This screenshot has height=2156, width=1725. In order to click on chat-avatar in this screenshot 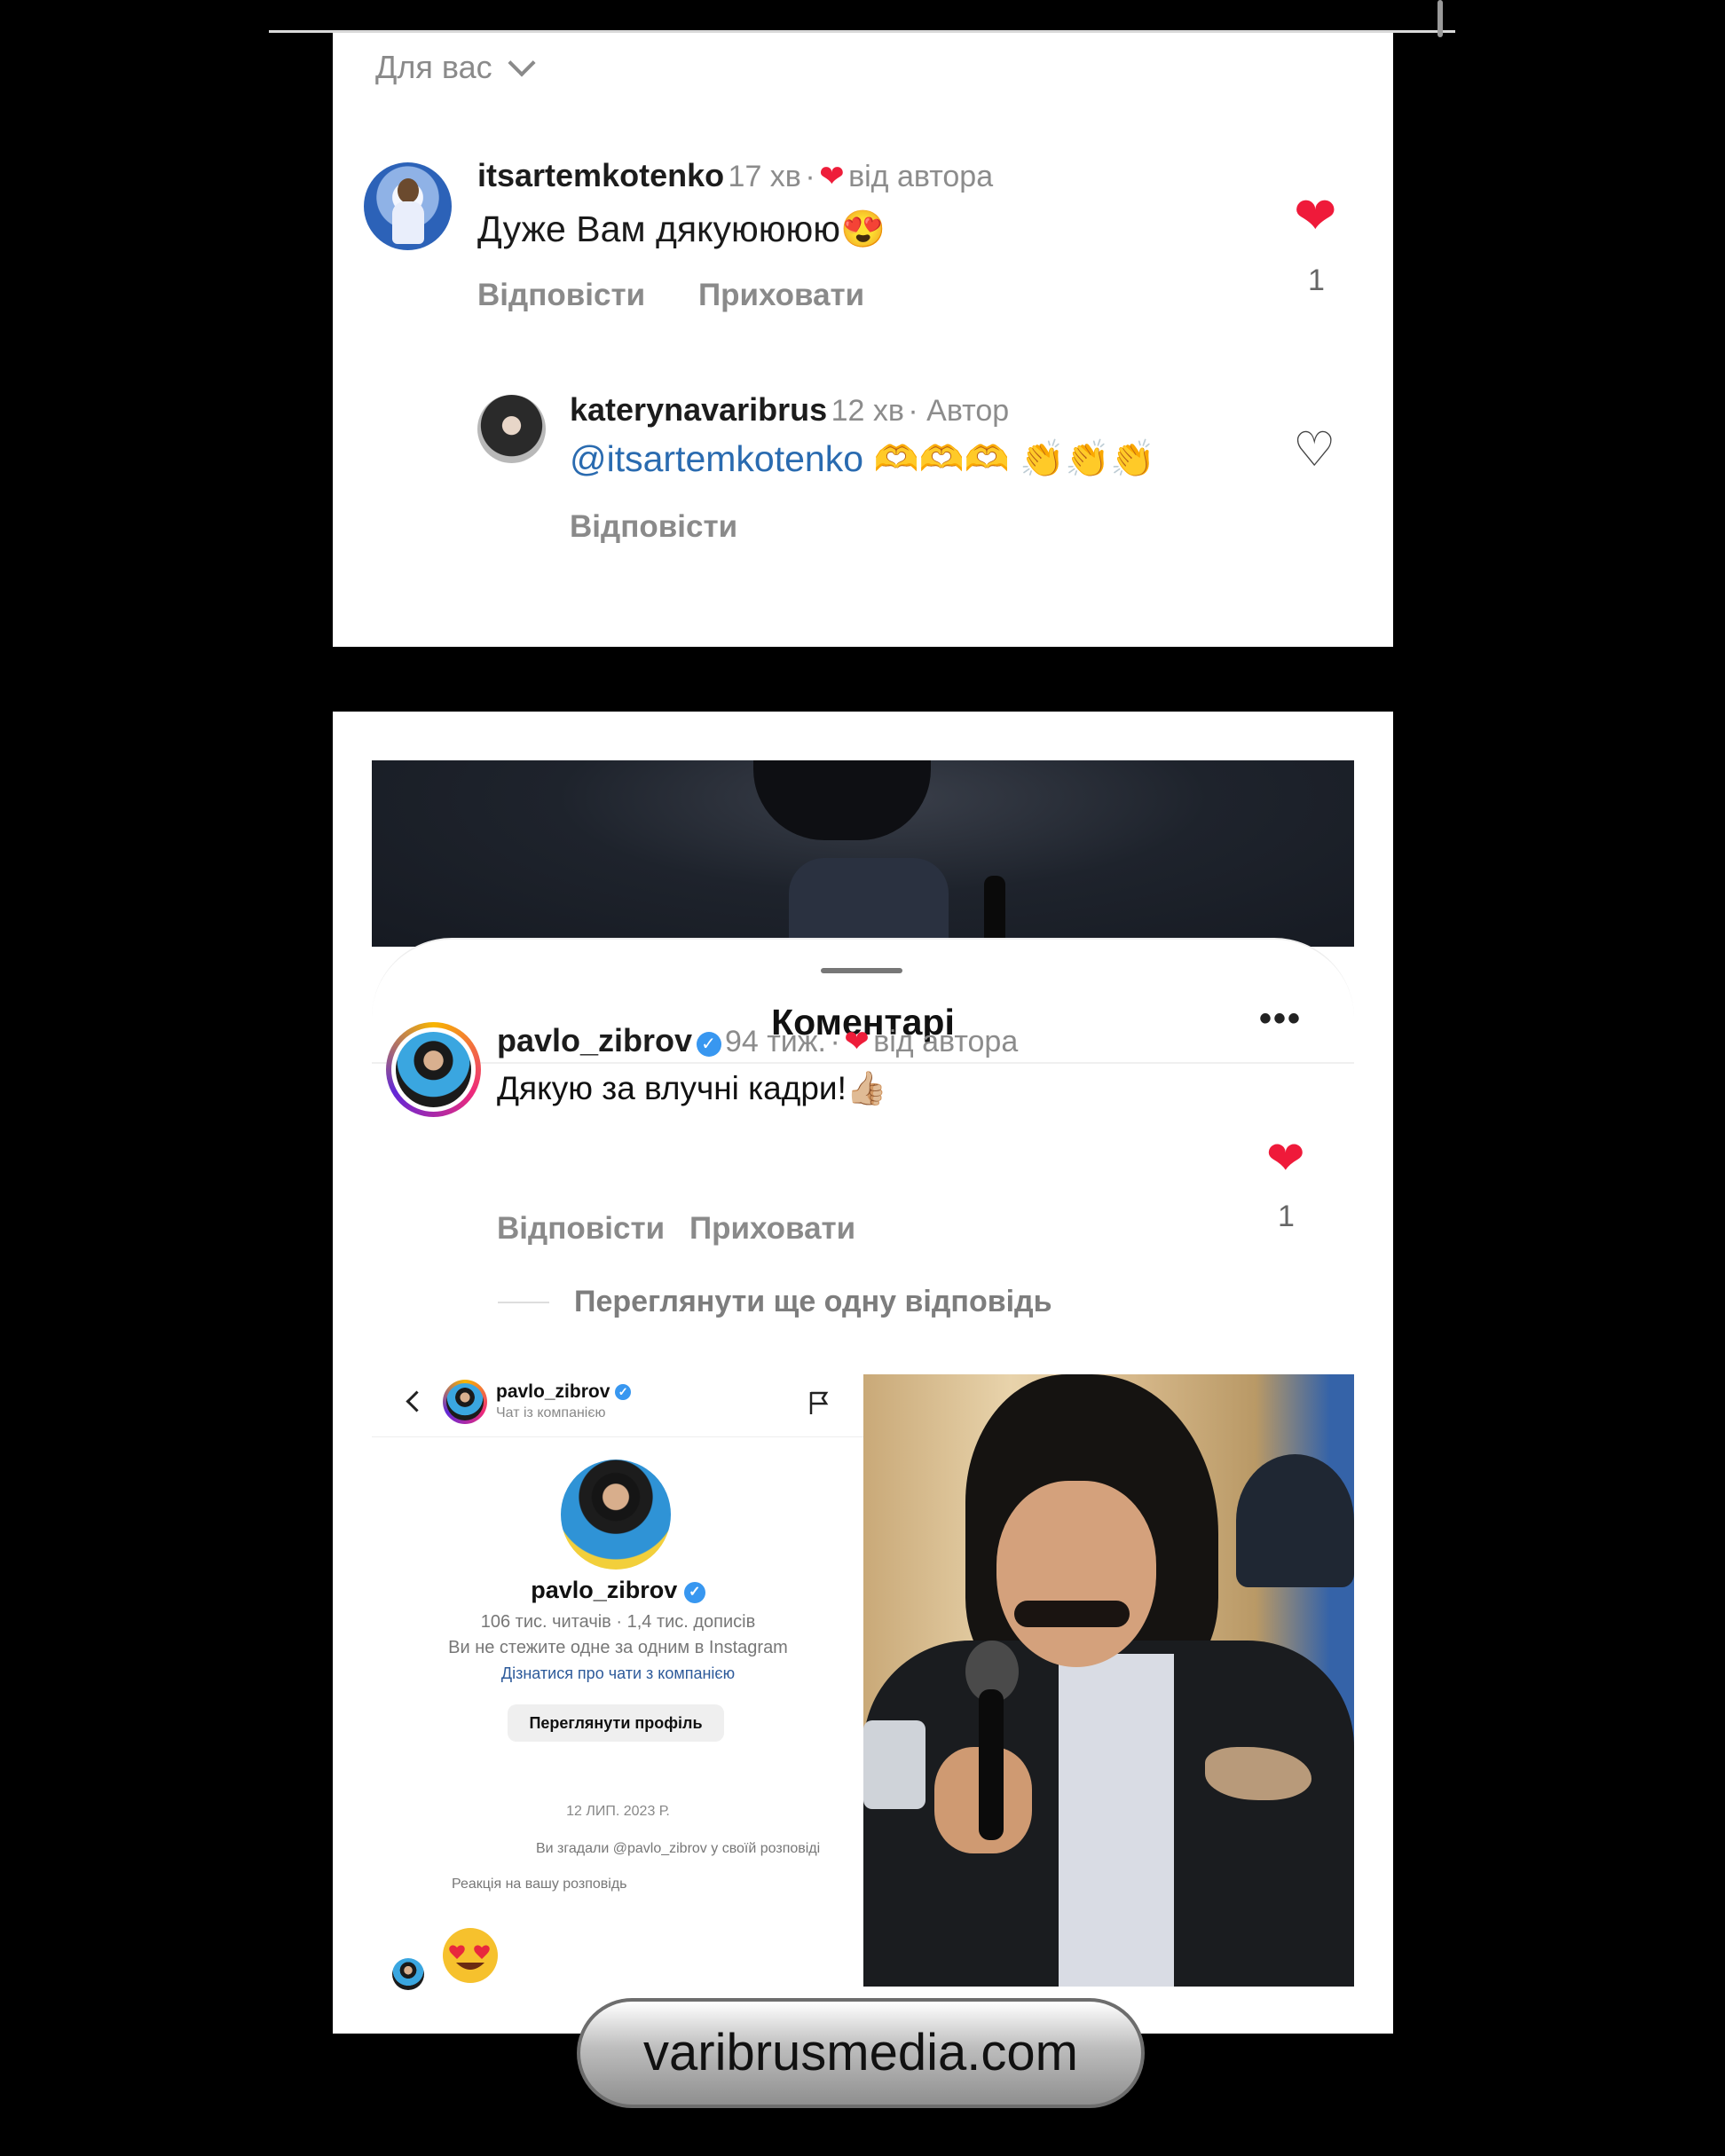, I will do `click(465, 1402)`.